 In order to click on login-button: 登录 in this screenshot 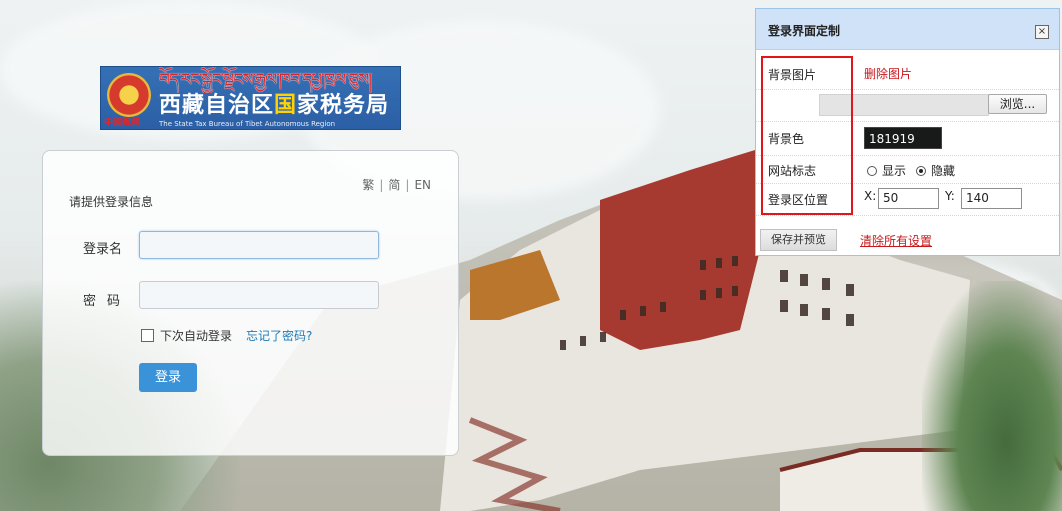, I will do `click(168, 377)`.